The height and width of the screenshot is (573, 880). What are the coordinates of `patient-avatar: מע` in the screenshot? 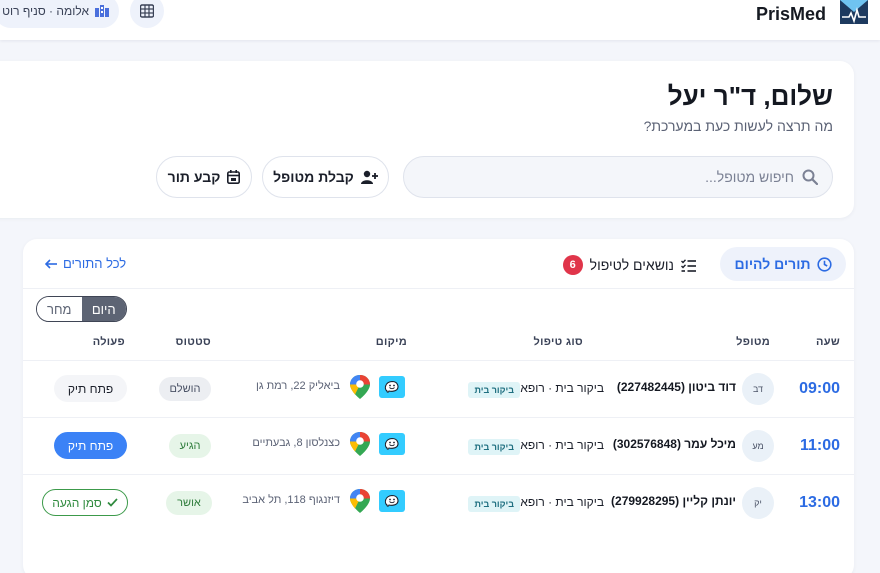 It's located at (758, 446).